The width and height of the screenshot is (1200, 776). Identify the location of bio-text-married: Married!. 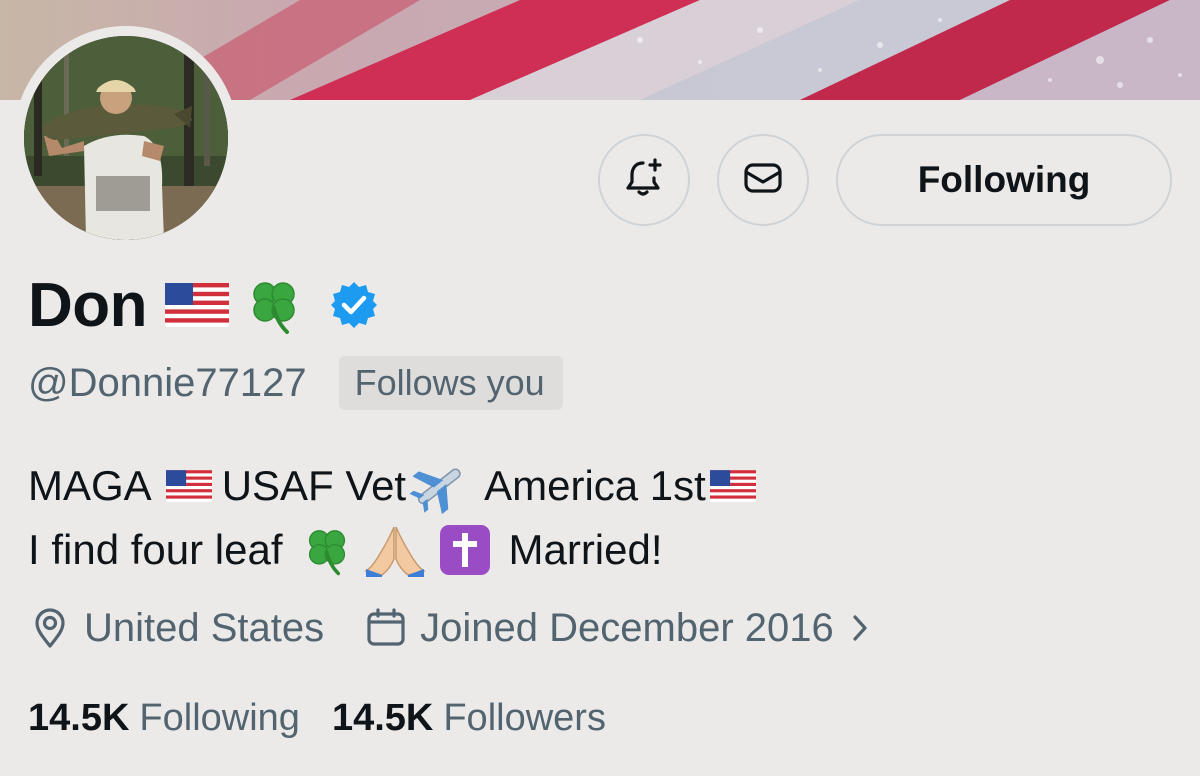
(585, 549).